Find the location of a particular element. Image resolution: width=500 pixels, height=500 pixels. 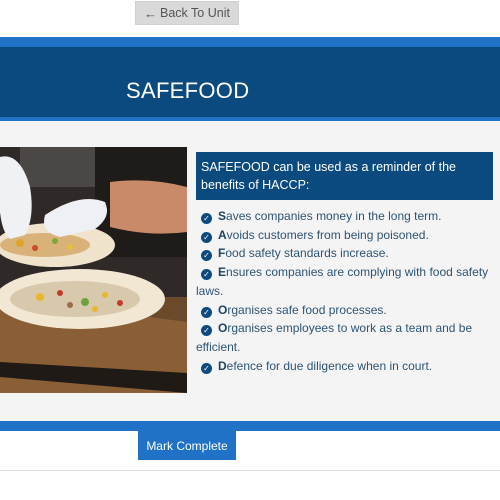

back-to-unit-label: Back To Unit is located at coordinates (195, 13).